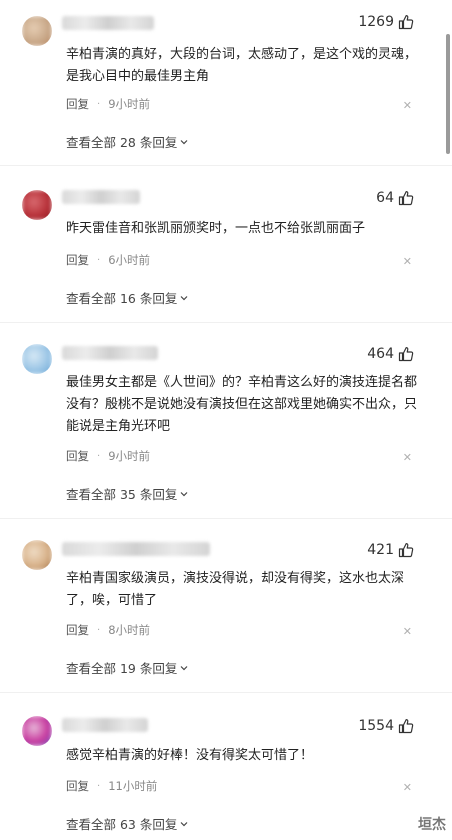 The width and height of the screenshot is (452, 840). Describe the element at coordinates (133, 786) in the screenshot. I see `comment-time: 11小时前` at that location.